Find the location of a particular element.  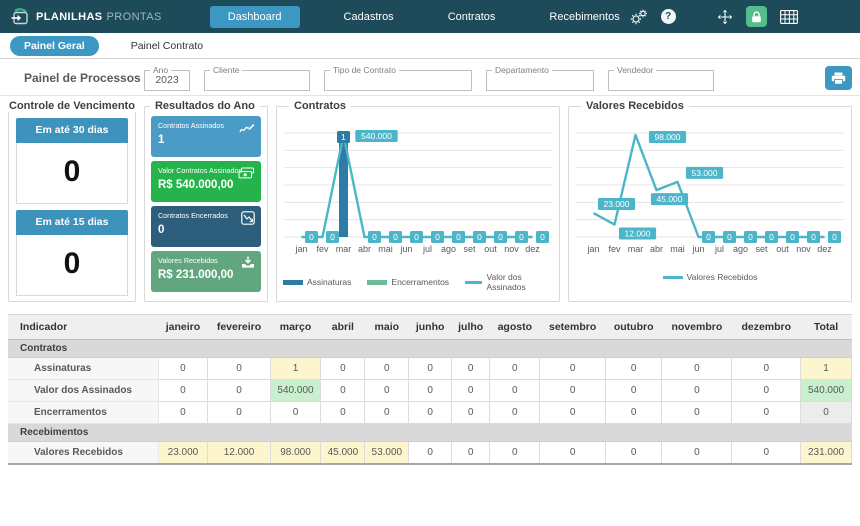

table-row: Assinaturas 0 0 1 0 0 0 0 0 0 0 0 0 1 is located at coordinates (430, 368).